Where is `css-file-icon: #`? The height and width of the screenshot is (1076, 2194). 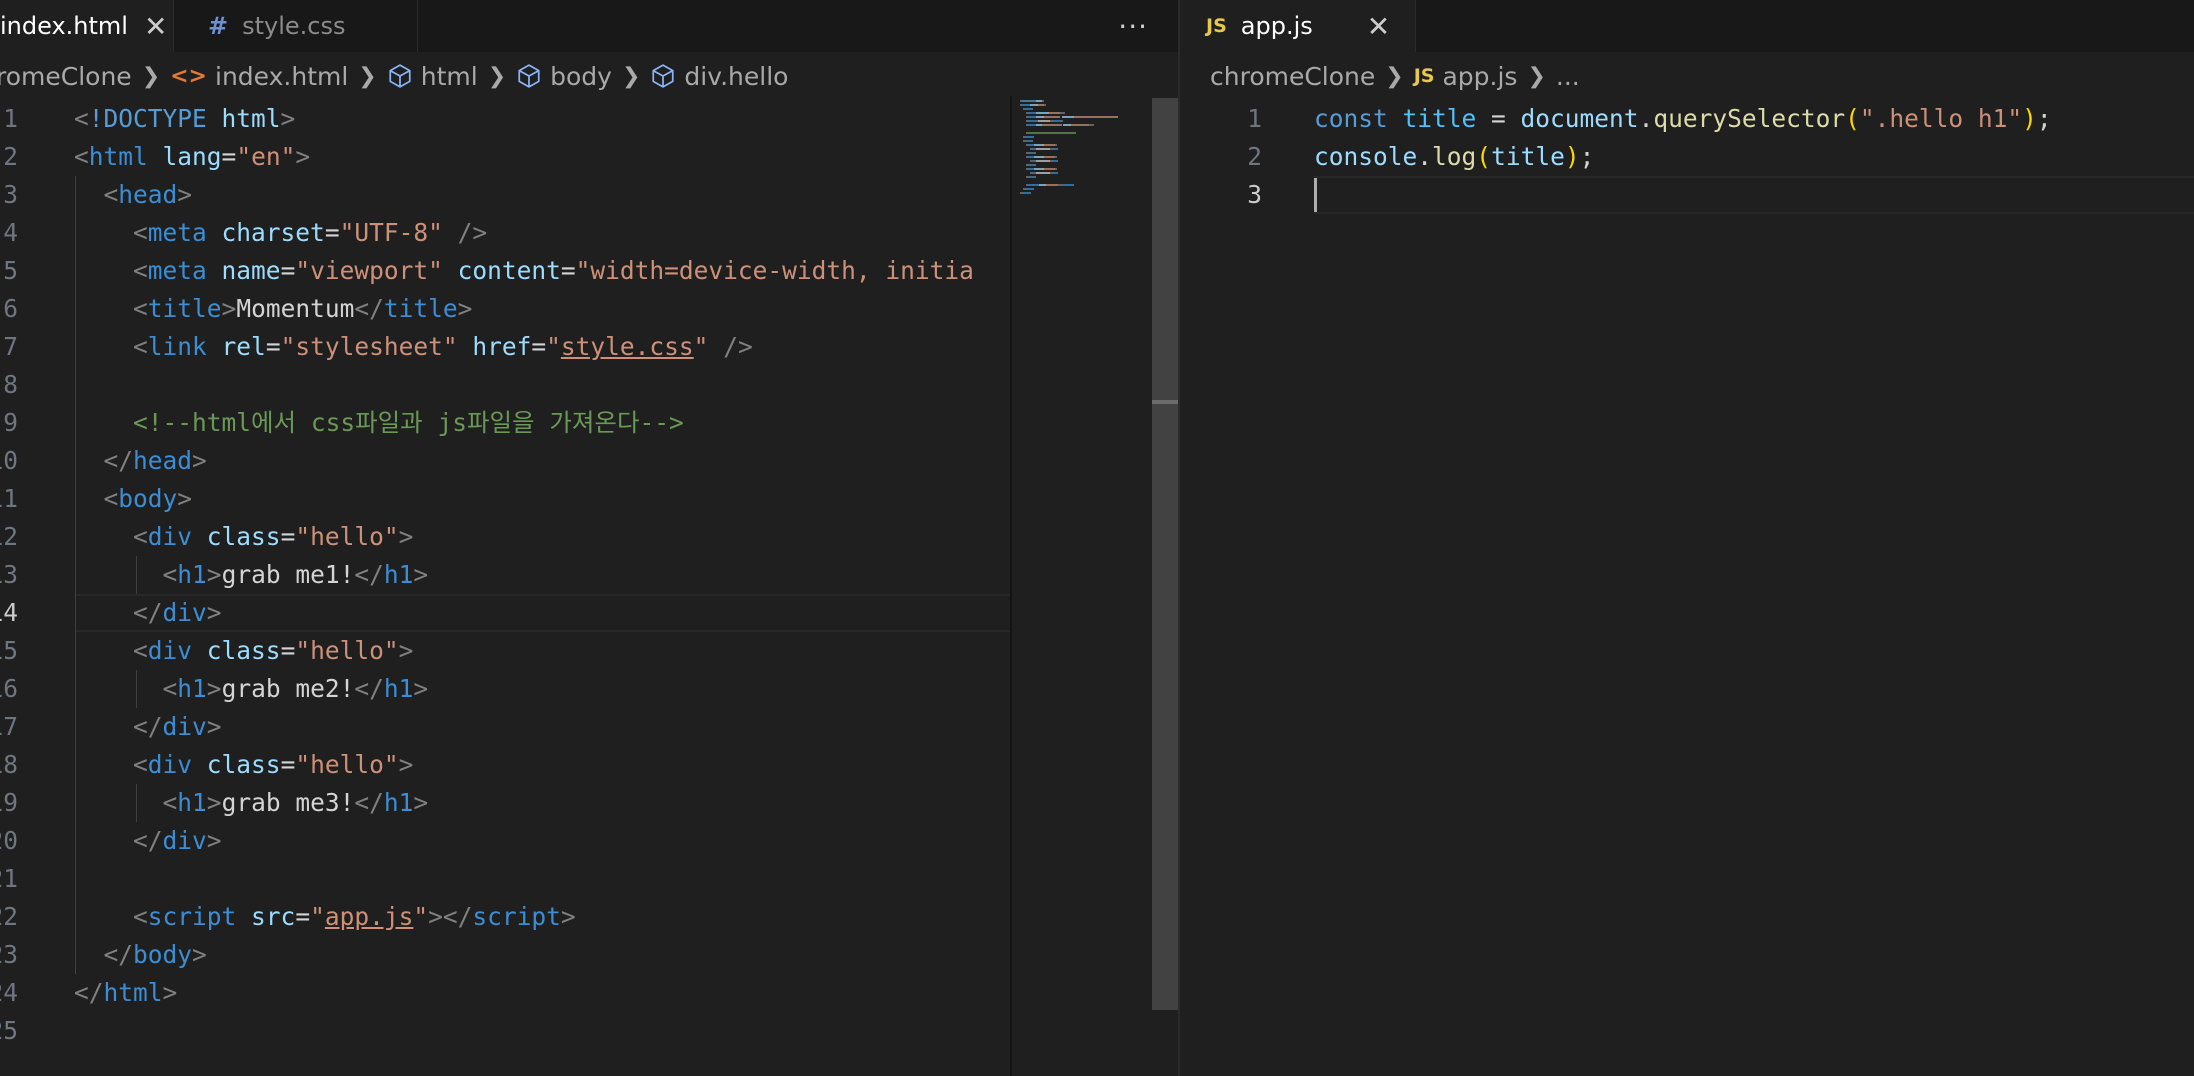 css-file-icon: # is located at coordinates (218, 26).